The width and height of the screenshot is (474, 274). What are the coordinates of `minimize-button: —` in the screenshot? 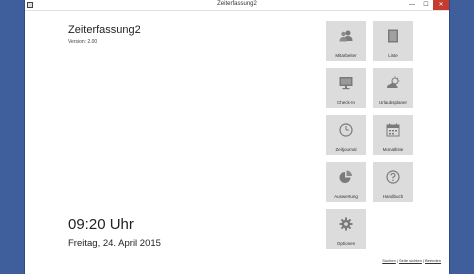 It's located at (412, 5).